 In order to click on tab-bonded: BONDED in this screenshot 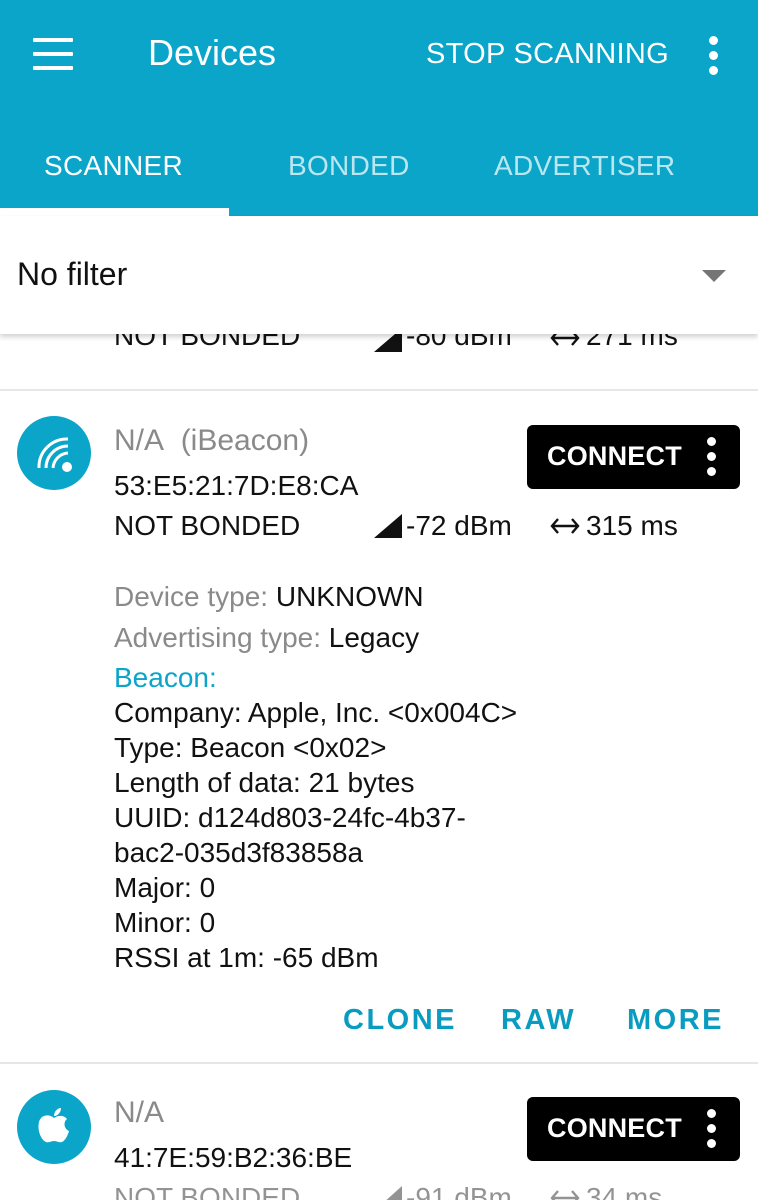, I will do `click(349, 166)`.